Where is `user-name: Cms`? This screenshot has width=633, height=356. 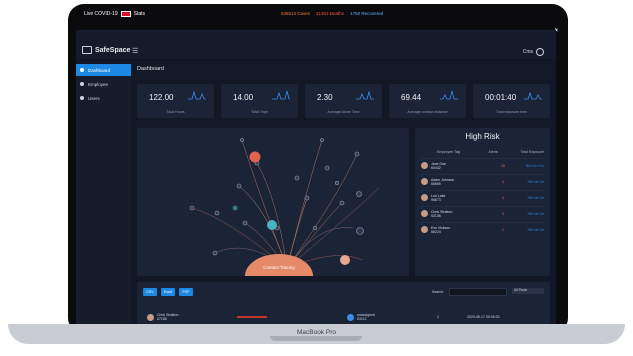 user-name: Cms is located at coordinates (527, 52).